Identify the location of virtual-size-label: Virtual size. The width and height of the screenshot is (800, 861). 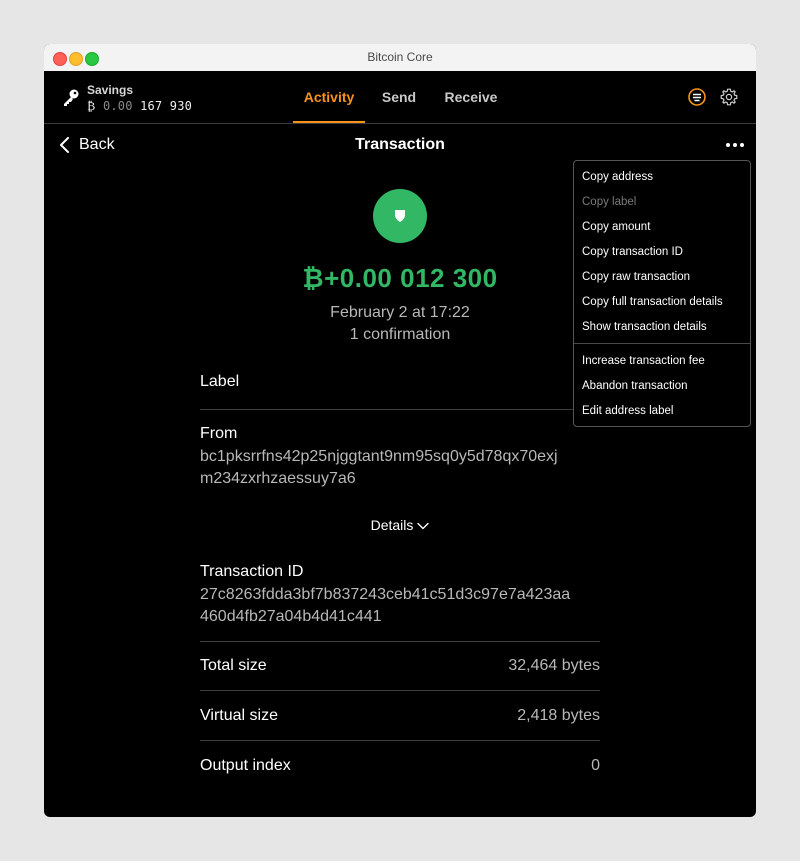
(239, 715).